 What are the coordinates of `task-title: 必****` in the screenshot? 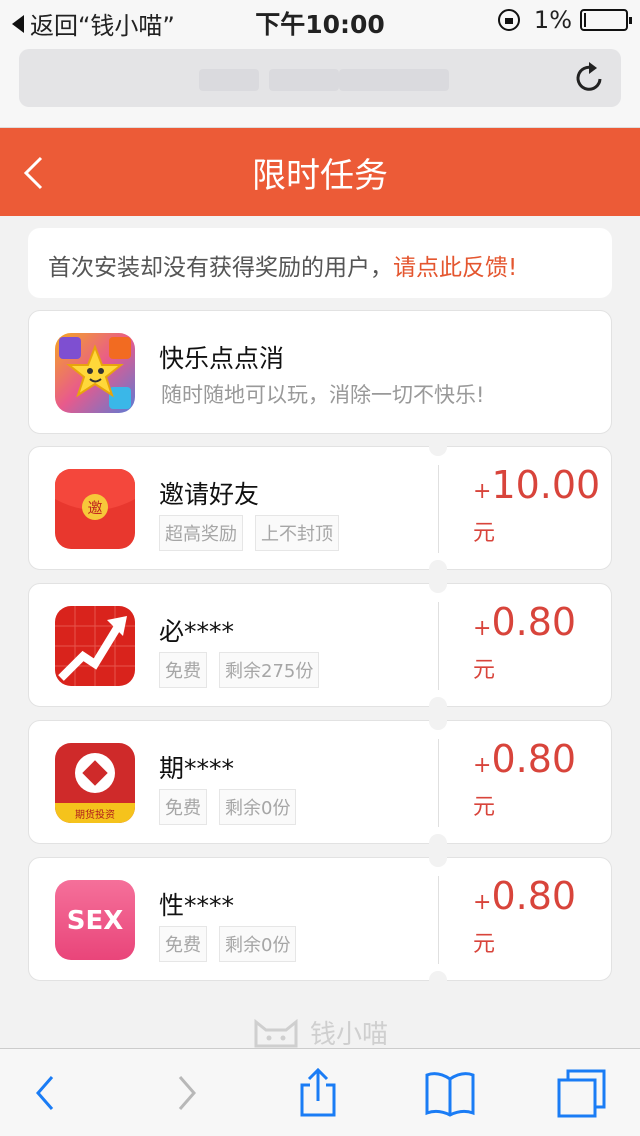 It's located at (197, 631).